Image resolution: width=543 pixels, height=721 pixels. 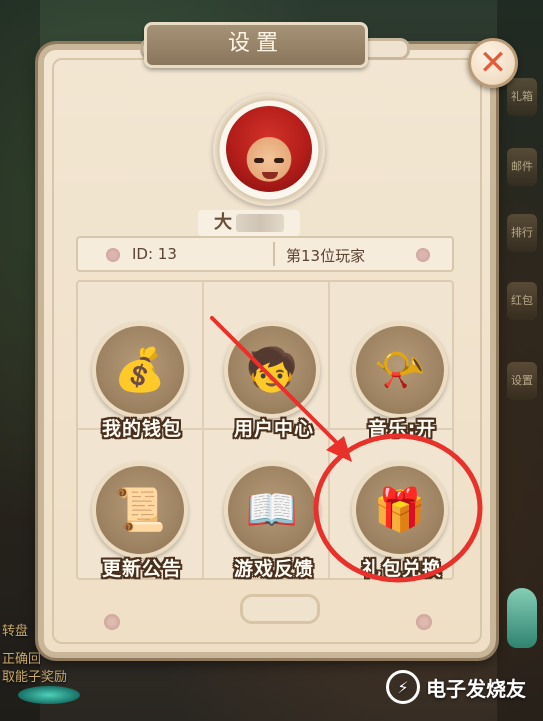 What do you see at coordinates (476, 688) in the screenshot?
I see `watermark-text: 电子发烧友` at bounding box center [476, 688].